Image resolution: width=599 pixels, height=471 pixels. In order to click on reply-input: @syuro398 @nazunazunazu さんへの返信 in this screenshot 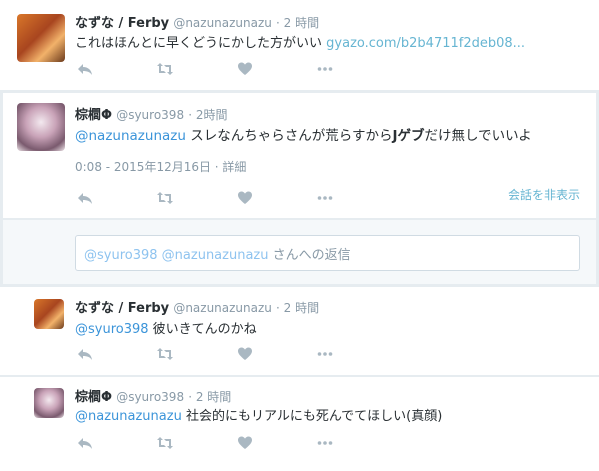, I will do `click(327, 253)`.